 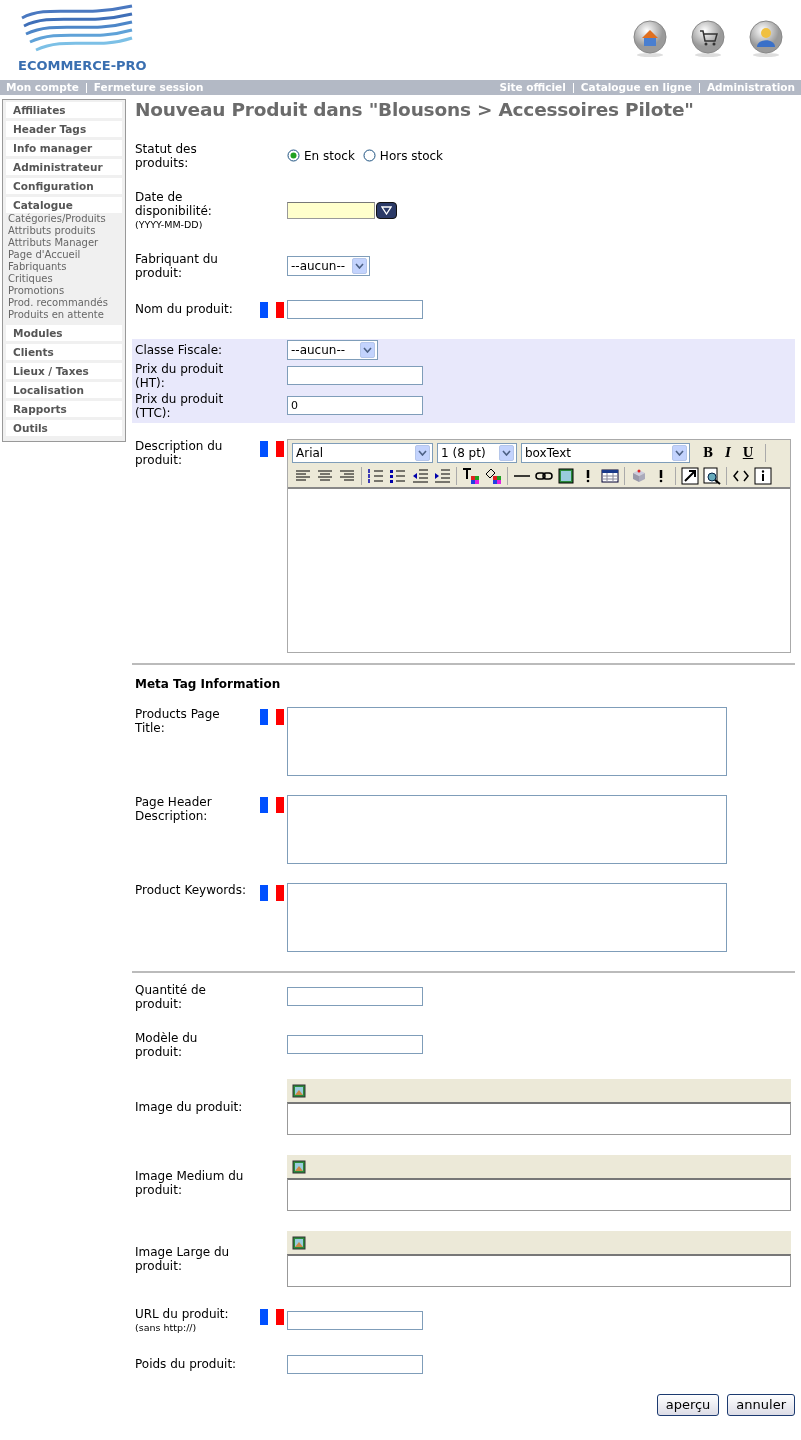 I want to click on sidebar-subitem: Fabriquants, so click(x=65, y=267).